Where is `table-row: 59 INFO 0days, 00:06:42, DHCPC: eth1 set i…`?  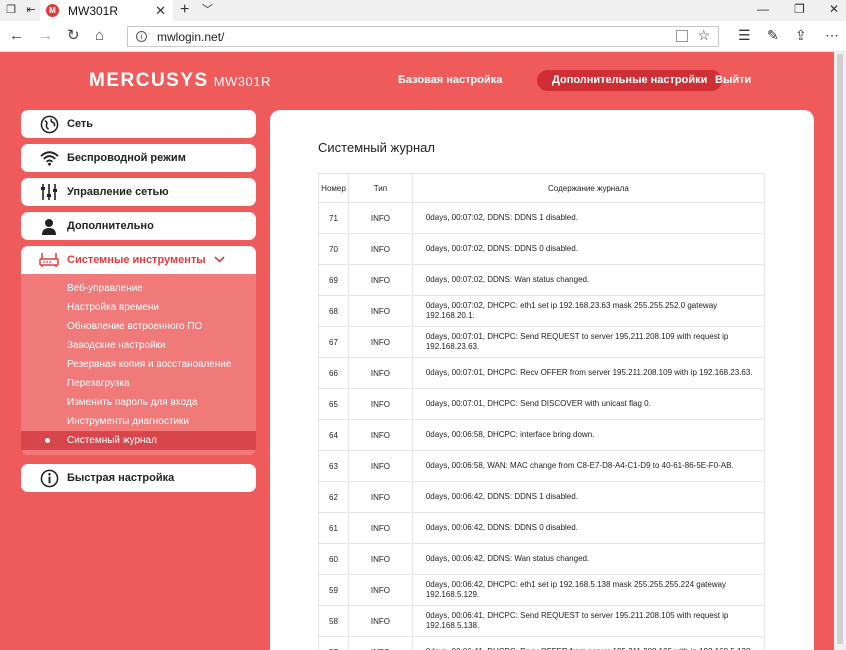 table-row: 59 INFO 0days, 00:06:42, DHCPC: eth1 set i… is located at coordinates (542, 590).